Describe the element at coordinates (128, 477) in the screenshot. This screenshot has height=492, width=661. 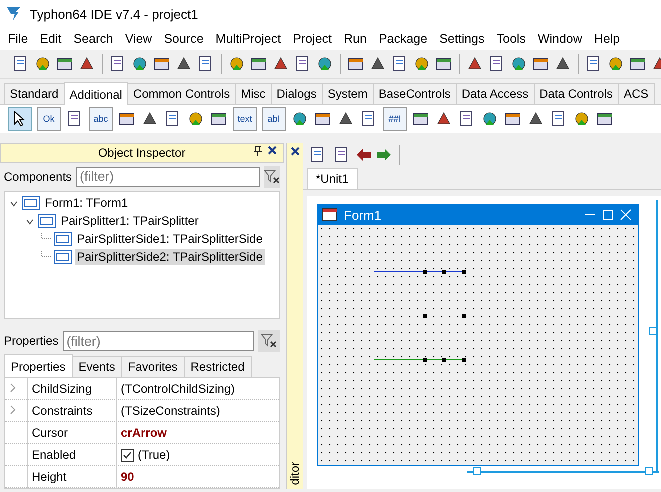
I see `property-value: 90` at that location.